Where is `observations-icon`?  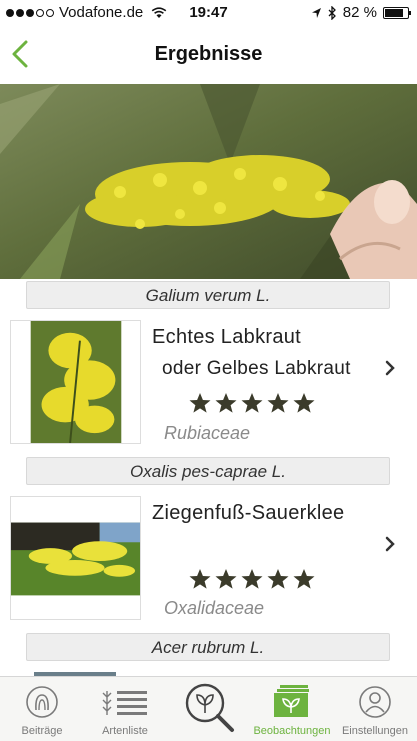 observations-icon is located at coordinates (291, 701).